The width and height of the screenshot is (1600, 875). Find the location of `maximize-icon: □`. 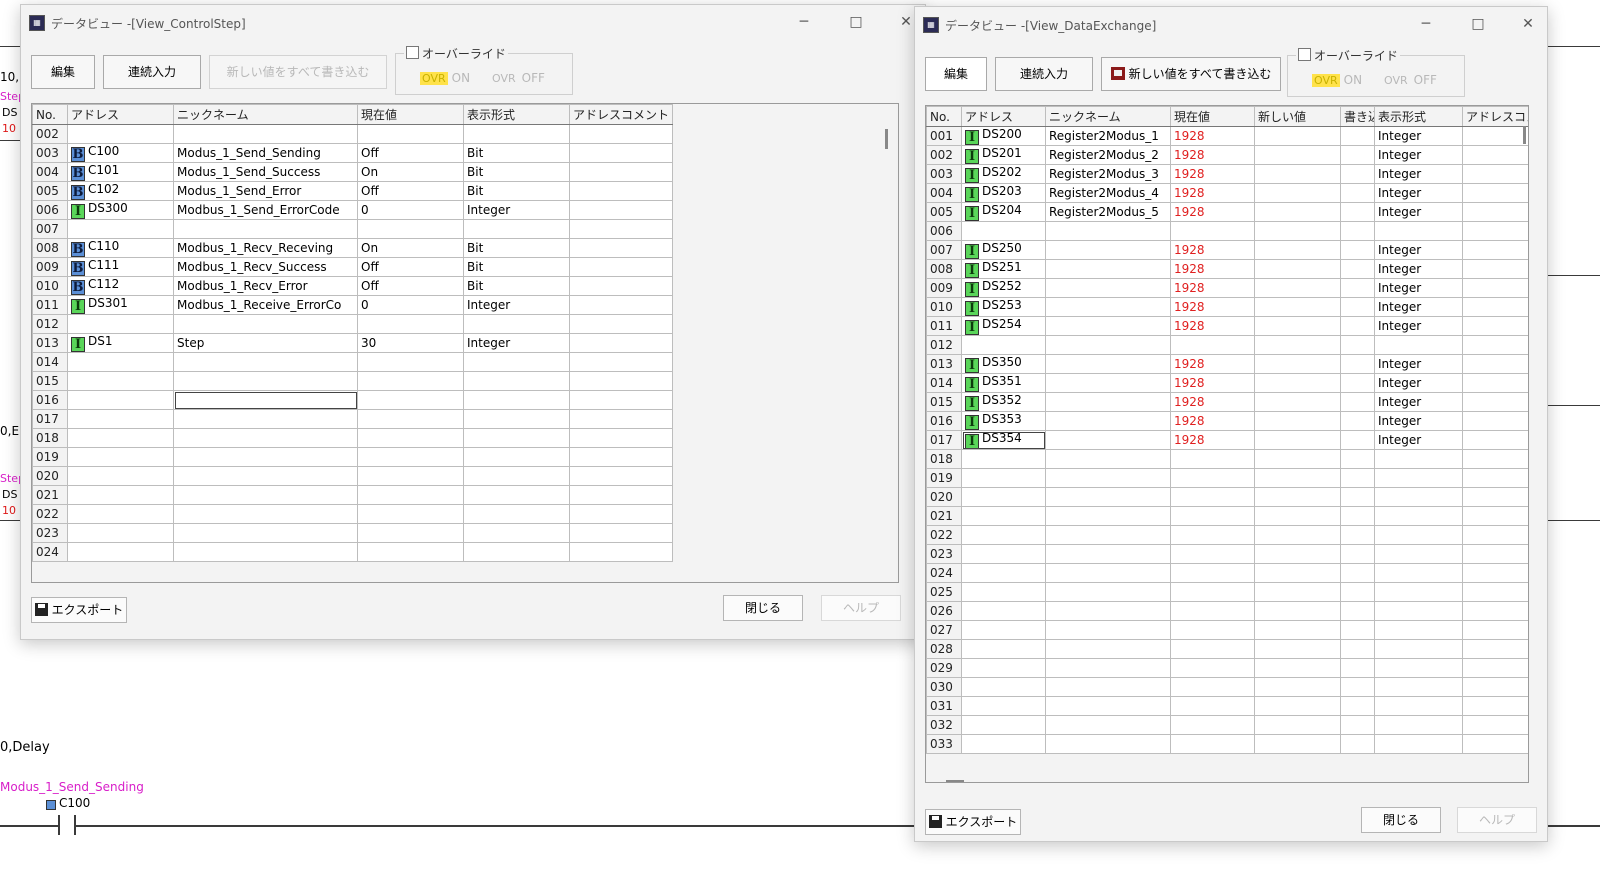

maximize-icon: □ is located at coordinates (1478, 24).